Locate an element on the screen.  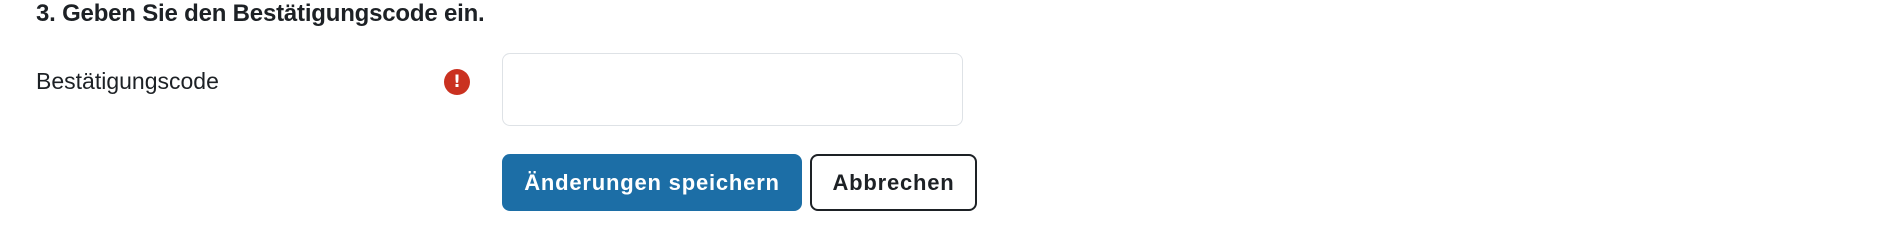
save-changes-button: Änderungen speichern is located at coordinates (652, 182).